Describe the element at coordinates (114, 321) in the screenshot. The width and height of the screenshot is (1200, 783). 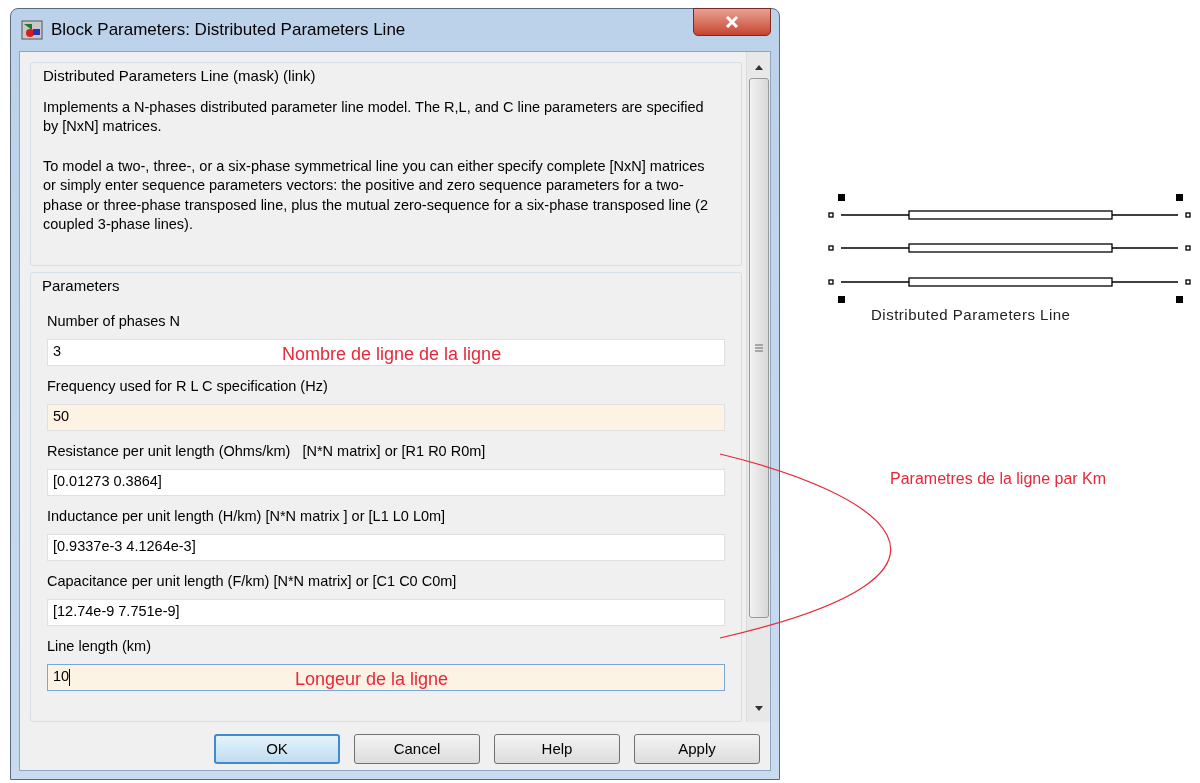
I see `field-label: Number of phases N` at that location.